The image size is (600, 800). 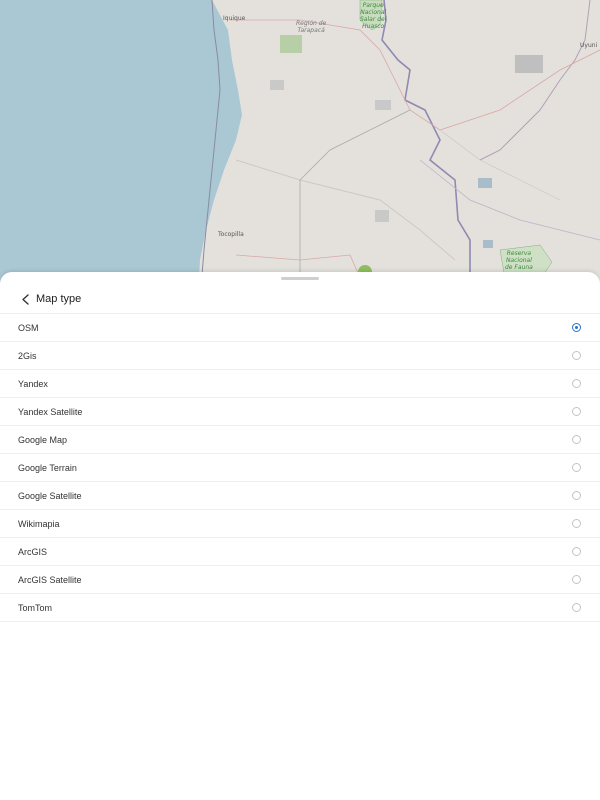 I want to click on map-label-park-bottom: Reserva Nacional de Fauna, so click(x=519, y=260).